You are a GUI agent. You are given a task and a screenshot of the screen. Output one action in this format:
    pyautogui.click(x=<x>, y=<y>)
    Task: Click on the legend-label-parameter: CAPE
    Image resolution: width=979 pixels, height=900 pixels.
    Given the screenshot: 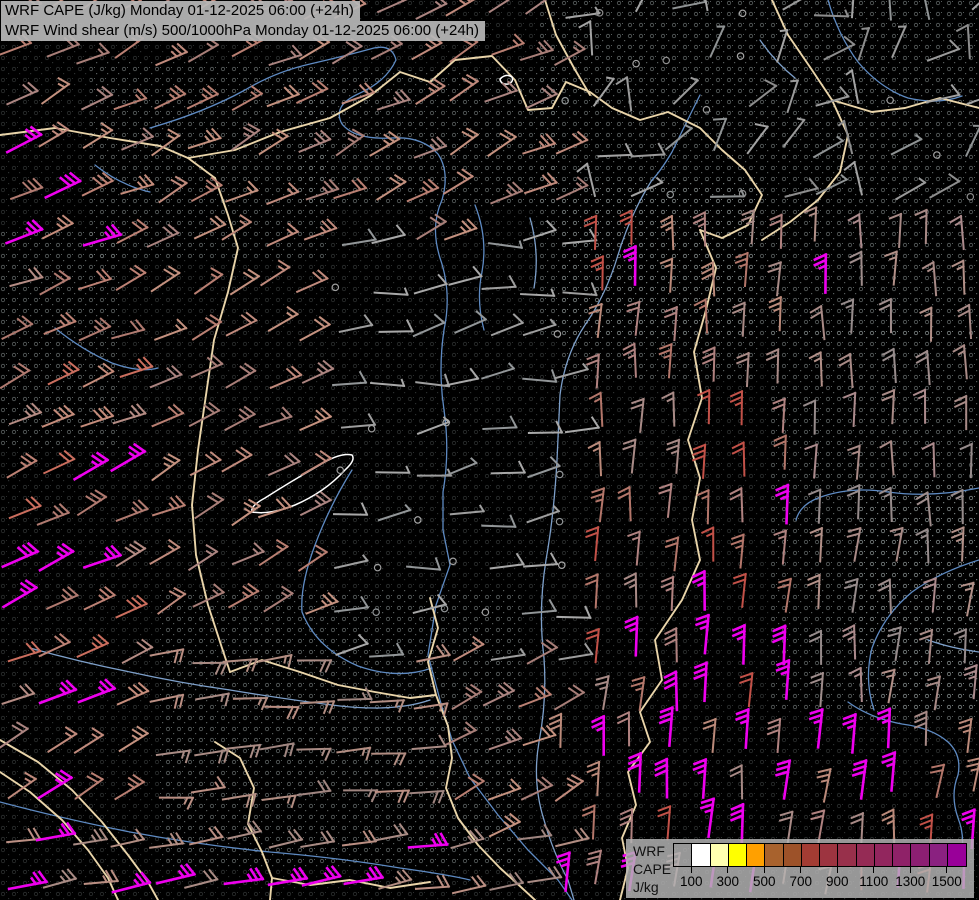 What is the action you would take?
    pyautogui.click(x=652, y=869)
    